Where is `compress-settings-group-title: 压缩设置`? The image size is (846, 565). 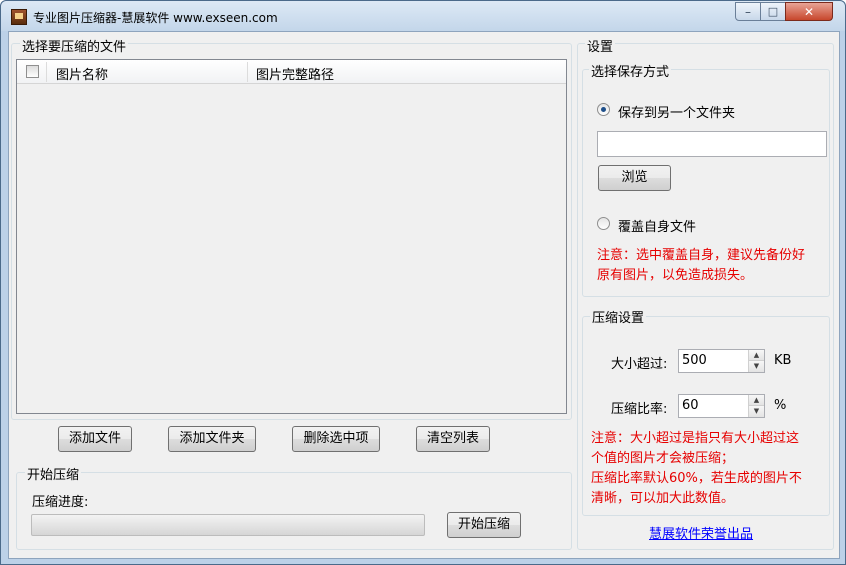 compress-settings-group-title: 压缩设置 is located at coordinates (618, 316).